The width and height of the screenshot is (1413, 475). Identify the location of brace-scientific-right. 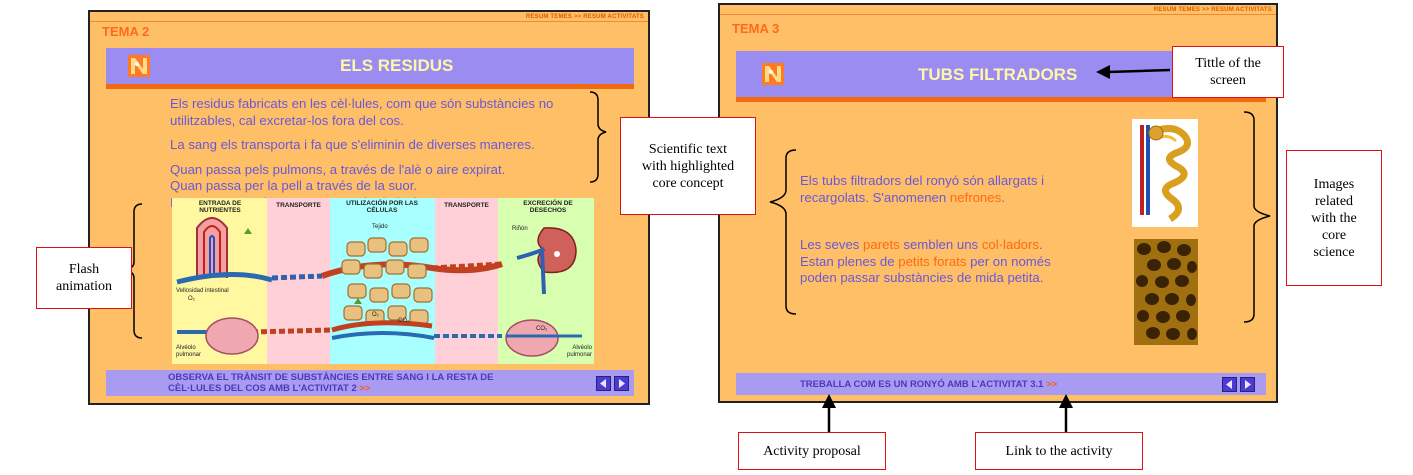
(783, 232).